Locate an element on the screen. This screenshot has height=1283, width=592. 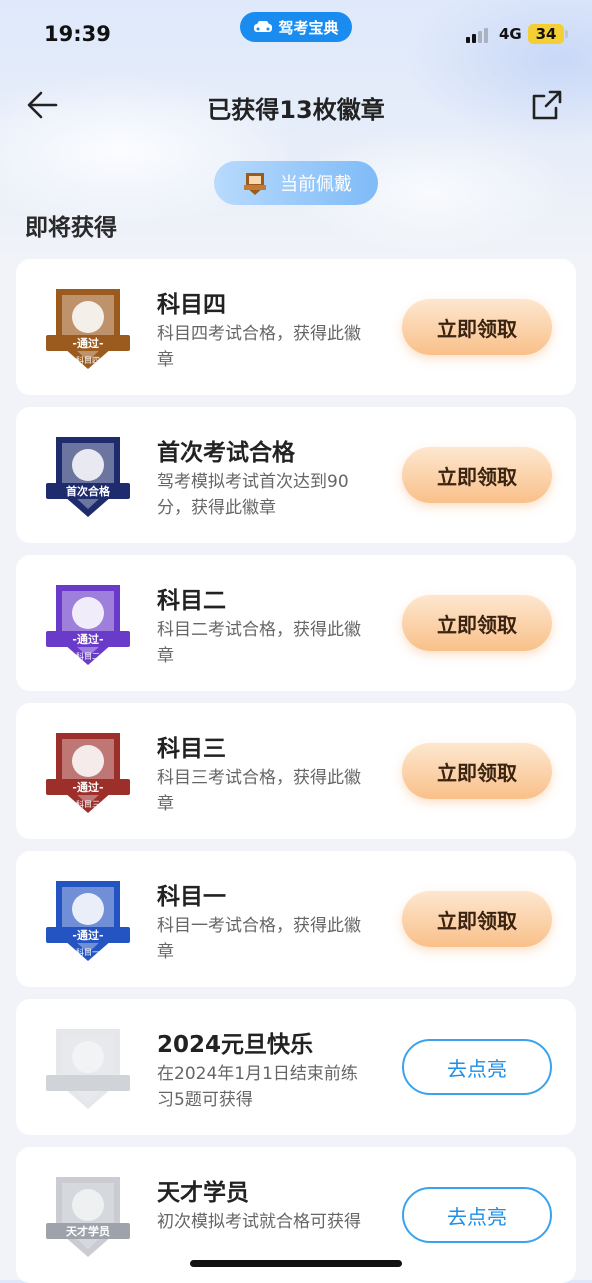
subject-one-badge-icon: -通过- 科目一 is located at coordinates (88, 921).